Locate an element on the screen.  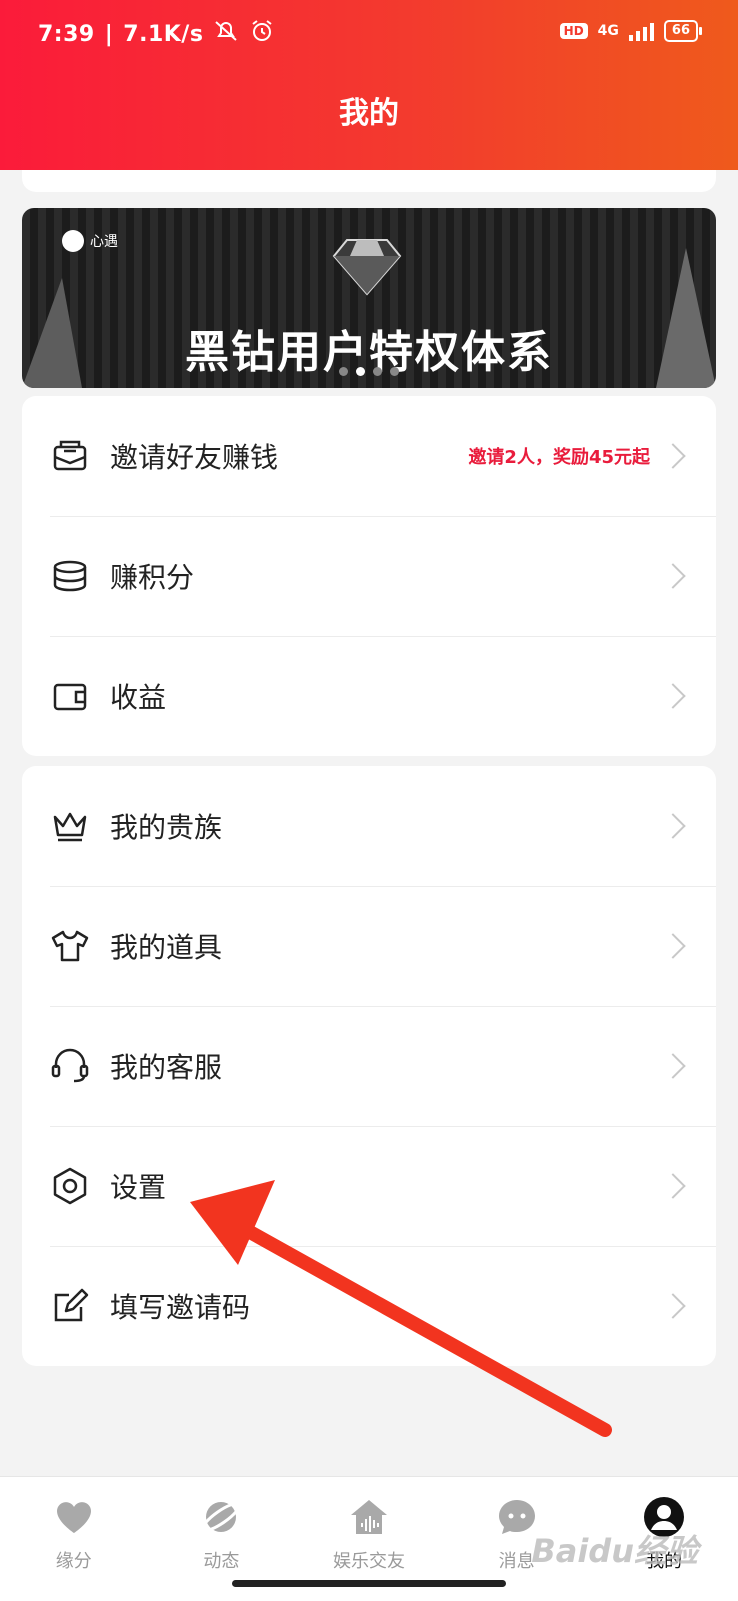
menu-item-label: 我的客服 is located at coordinates (166, 1067).